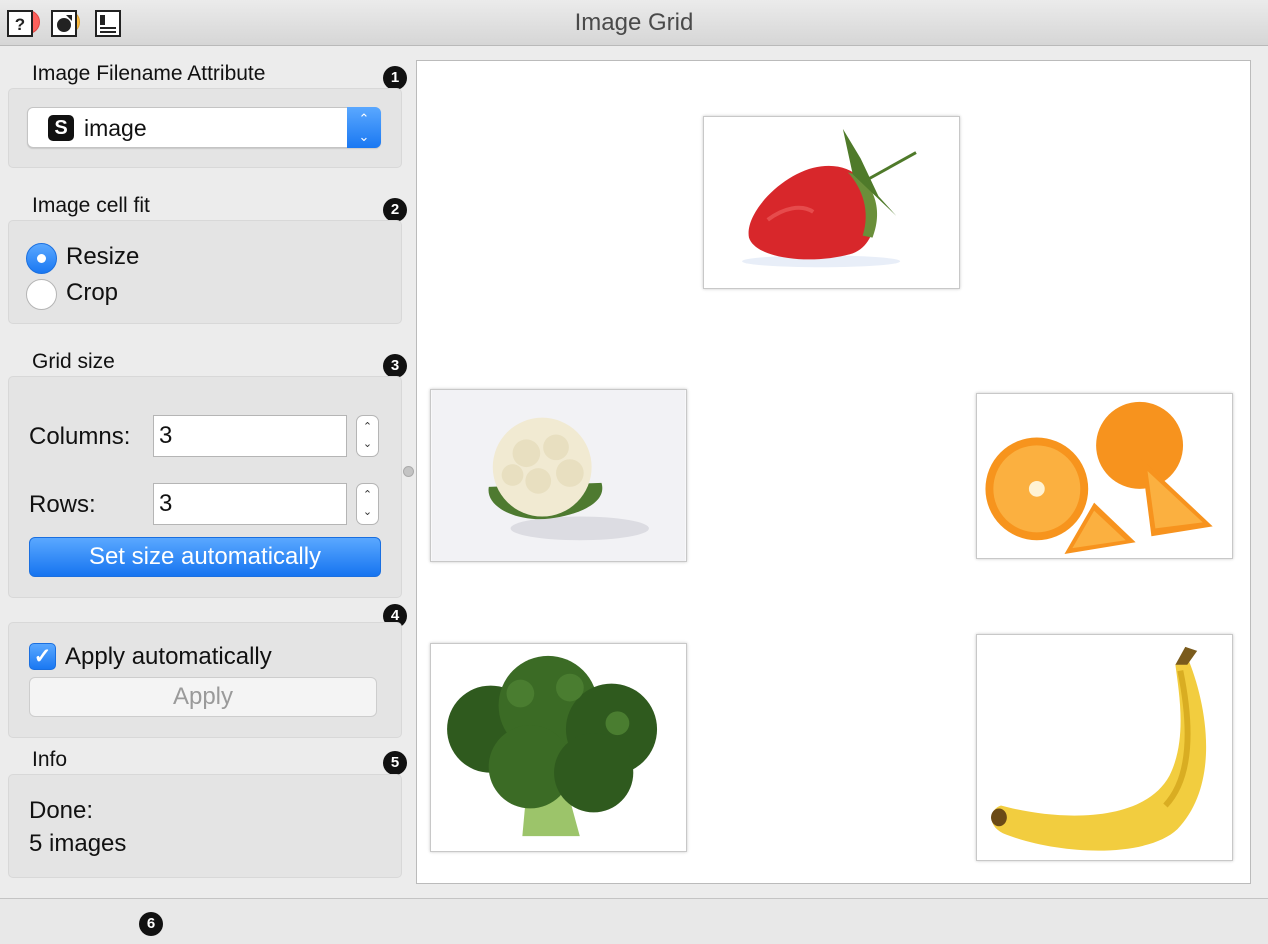 The width and height of the screenshot is (1268, 944). I want to click on image-cell-cauliflower, so click(558, 475).